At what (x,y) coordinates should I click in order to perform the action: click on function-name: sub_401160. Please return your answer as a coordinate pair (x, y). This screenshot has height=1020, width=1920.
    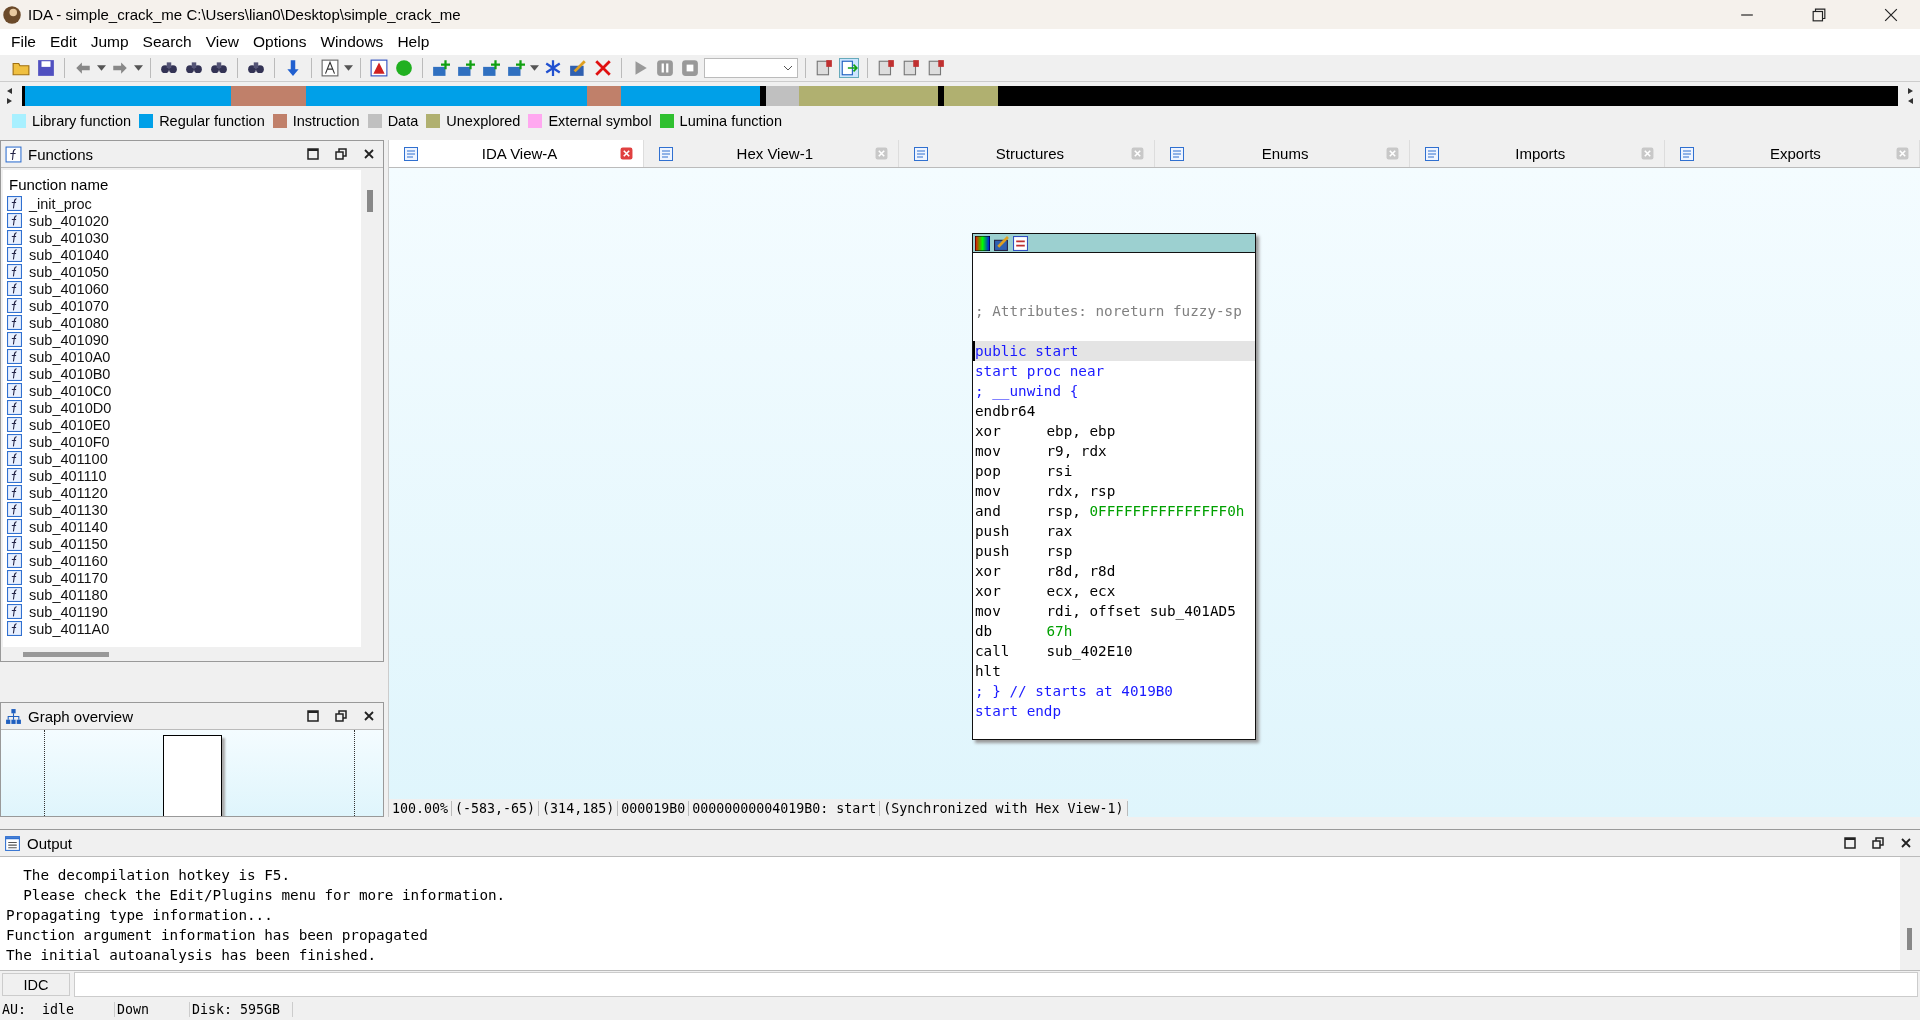
    Looking at the image, I should click on (68, 560).